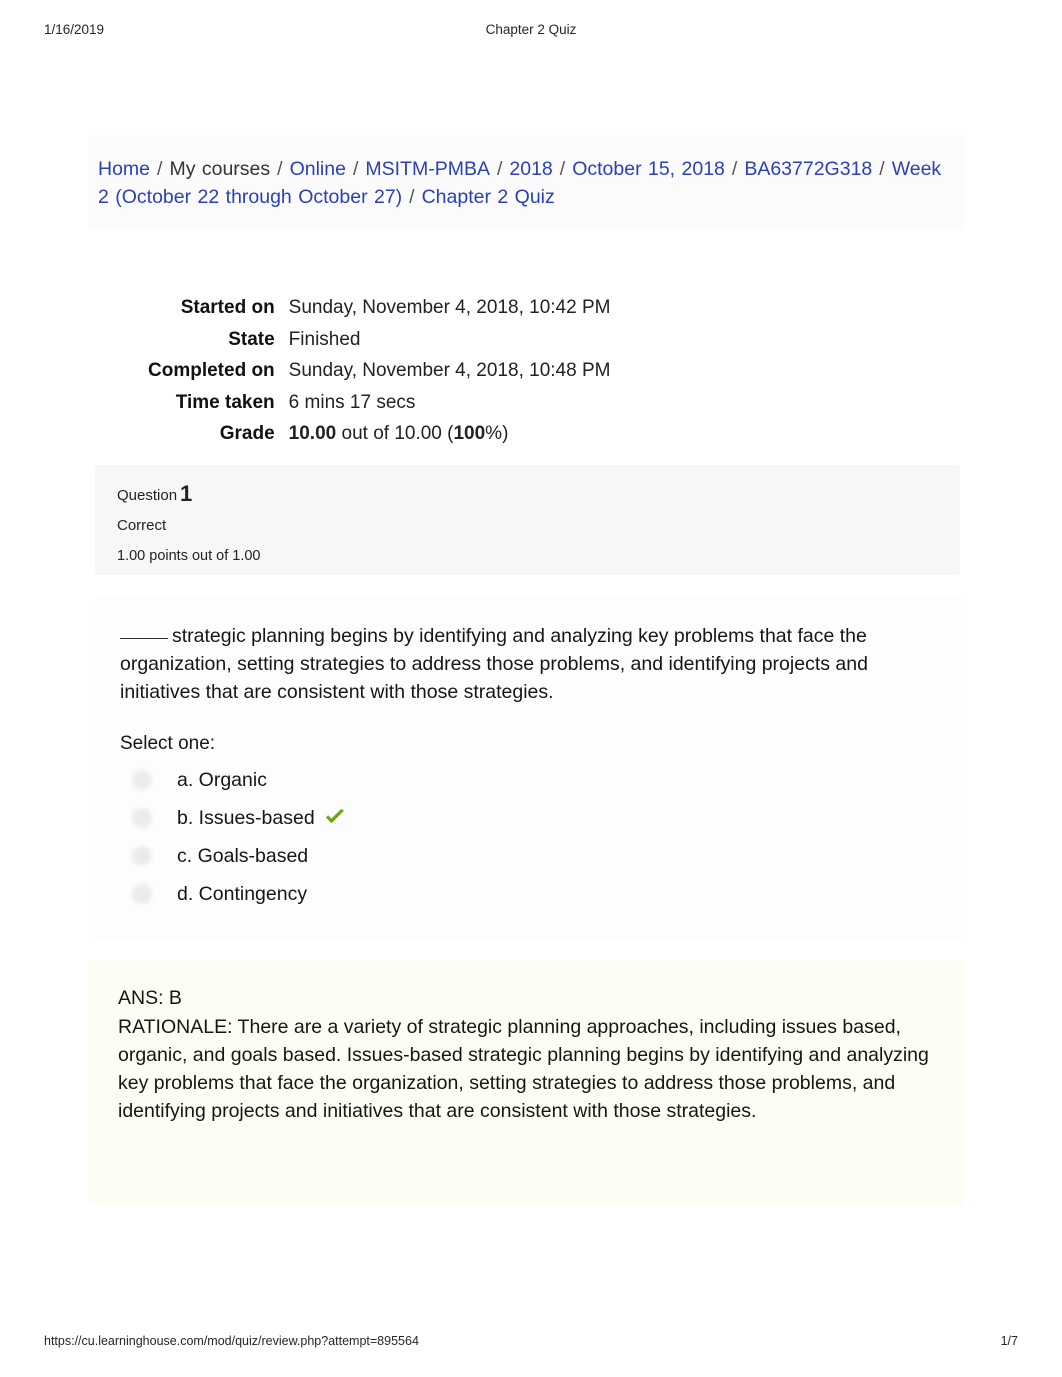 The height and width of the screenshot is (1377, 1062). Describe the element at coordinates (531, 894) in the screenshot. I see `answer-option: d. Contingency` at that location.